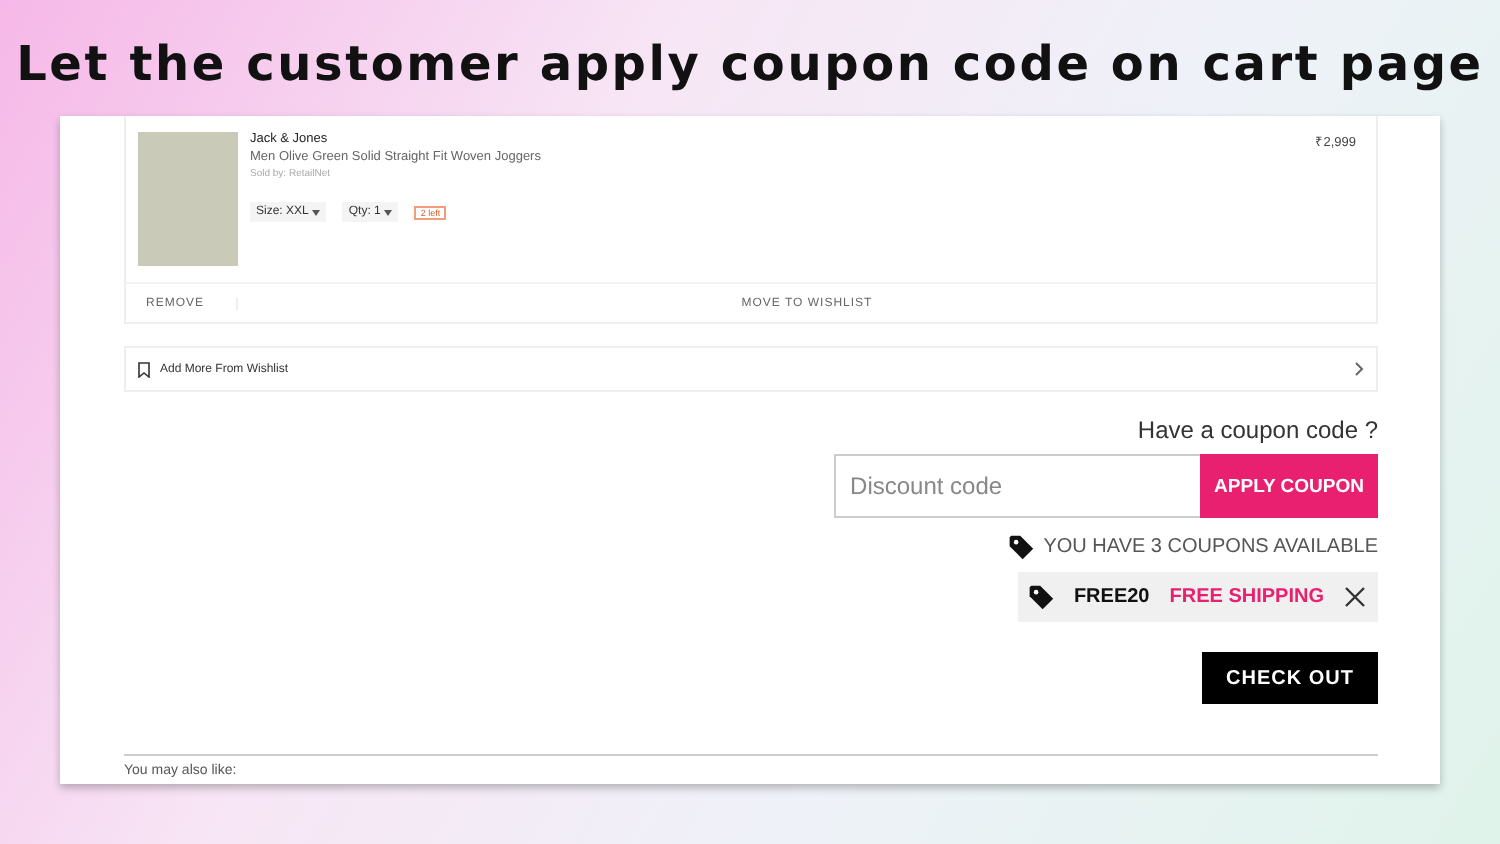 The image size is (1500, 844). Describe the element at coordinates (1017, 486) in the screenshot. I see `discount-code-field: Discount code` at that location.